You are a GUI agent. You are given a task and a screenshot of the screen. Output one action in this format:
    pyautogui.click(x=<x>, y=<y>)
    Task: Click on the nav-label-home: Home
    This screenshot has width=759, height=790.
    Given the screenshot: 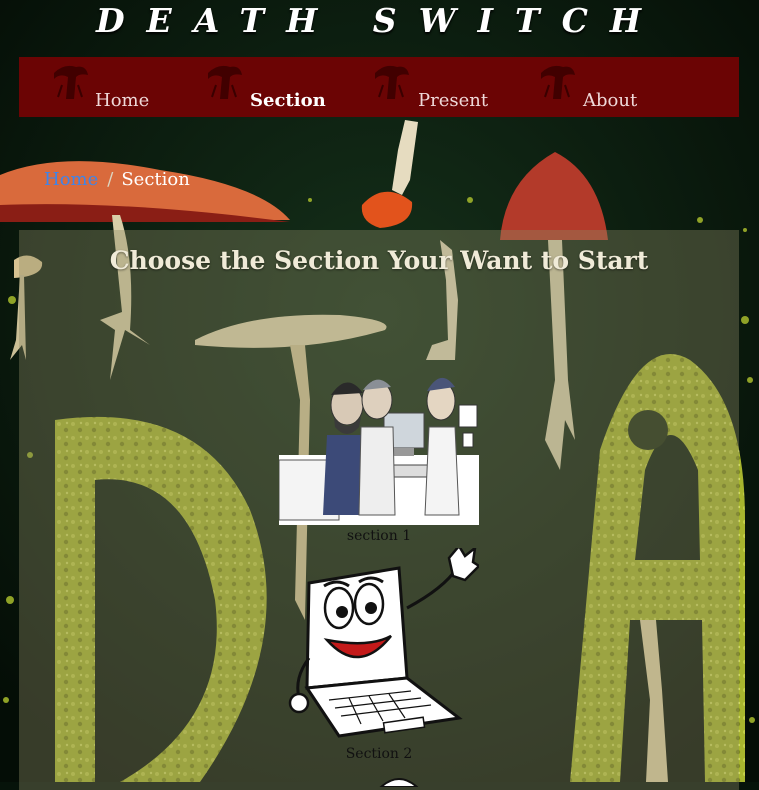 What is the action you would take?
    pyautogui.click(x=122, y=100)
    